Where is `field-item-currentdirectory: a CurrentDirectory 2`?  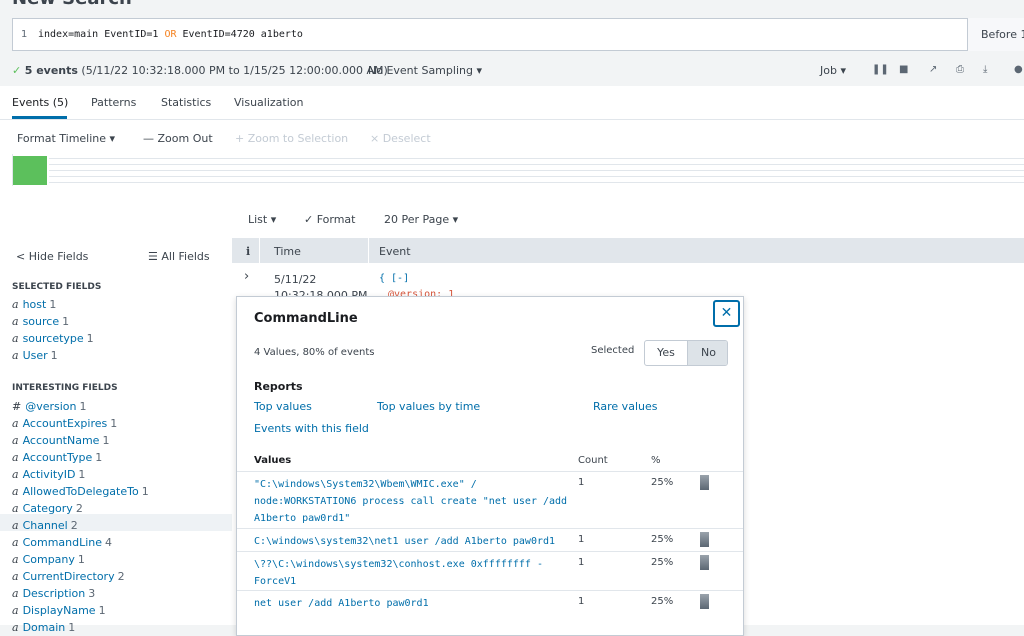
field-item-currentdirectory: a CurrentDirectory 2 is located at coordinates (68, 576).